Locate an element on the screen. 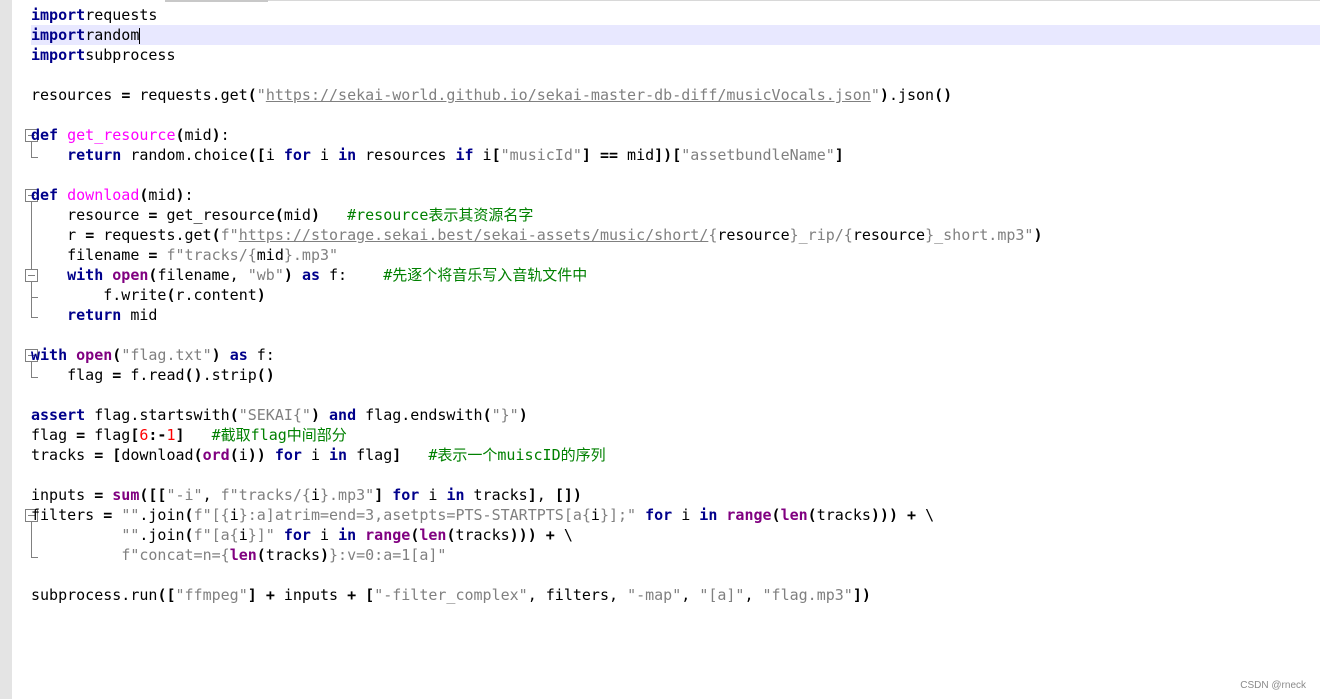 This screenshot has height=699, width=1320. text-caret is located at coordinates (140, 35).